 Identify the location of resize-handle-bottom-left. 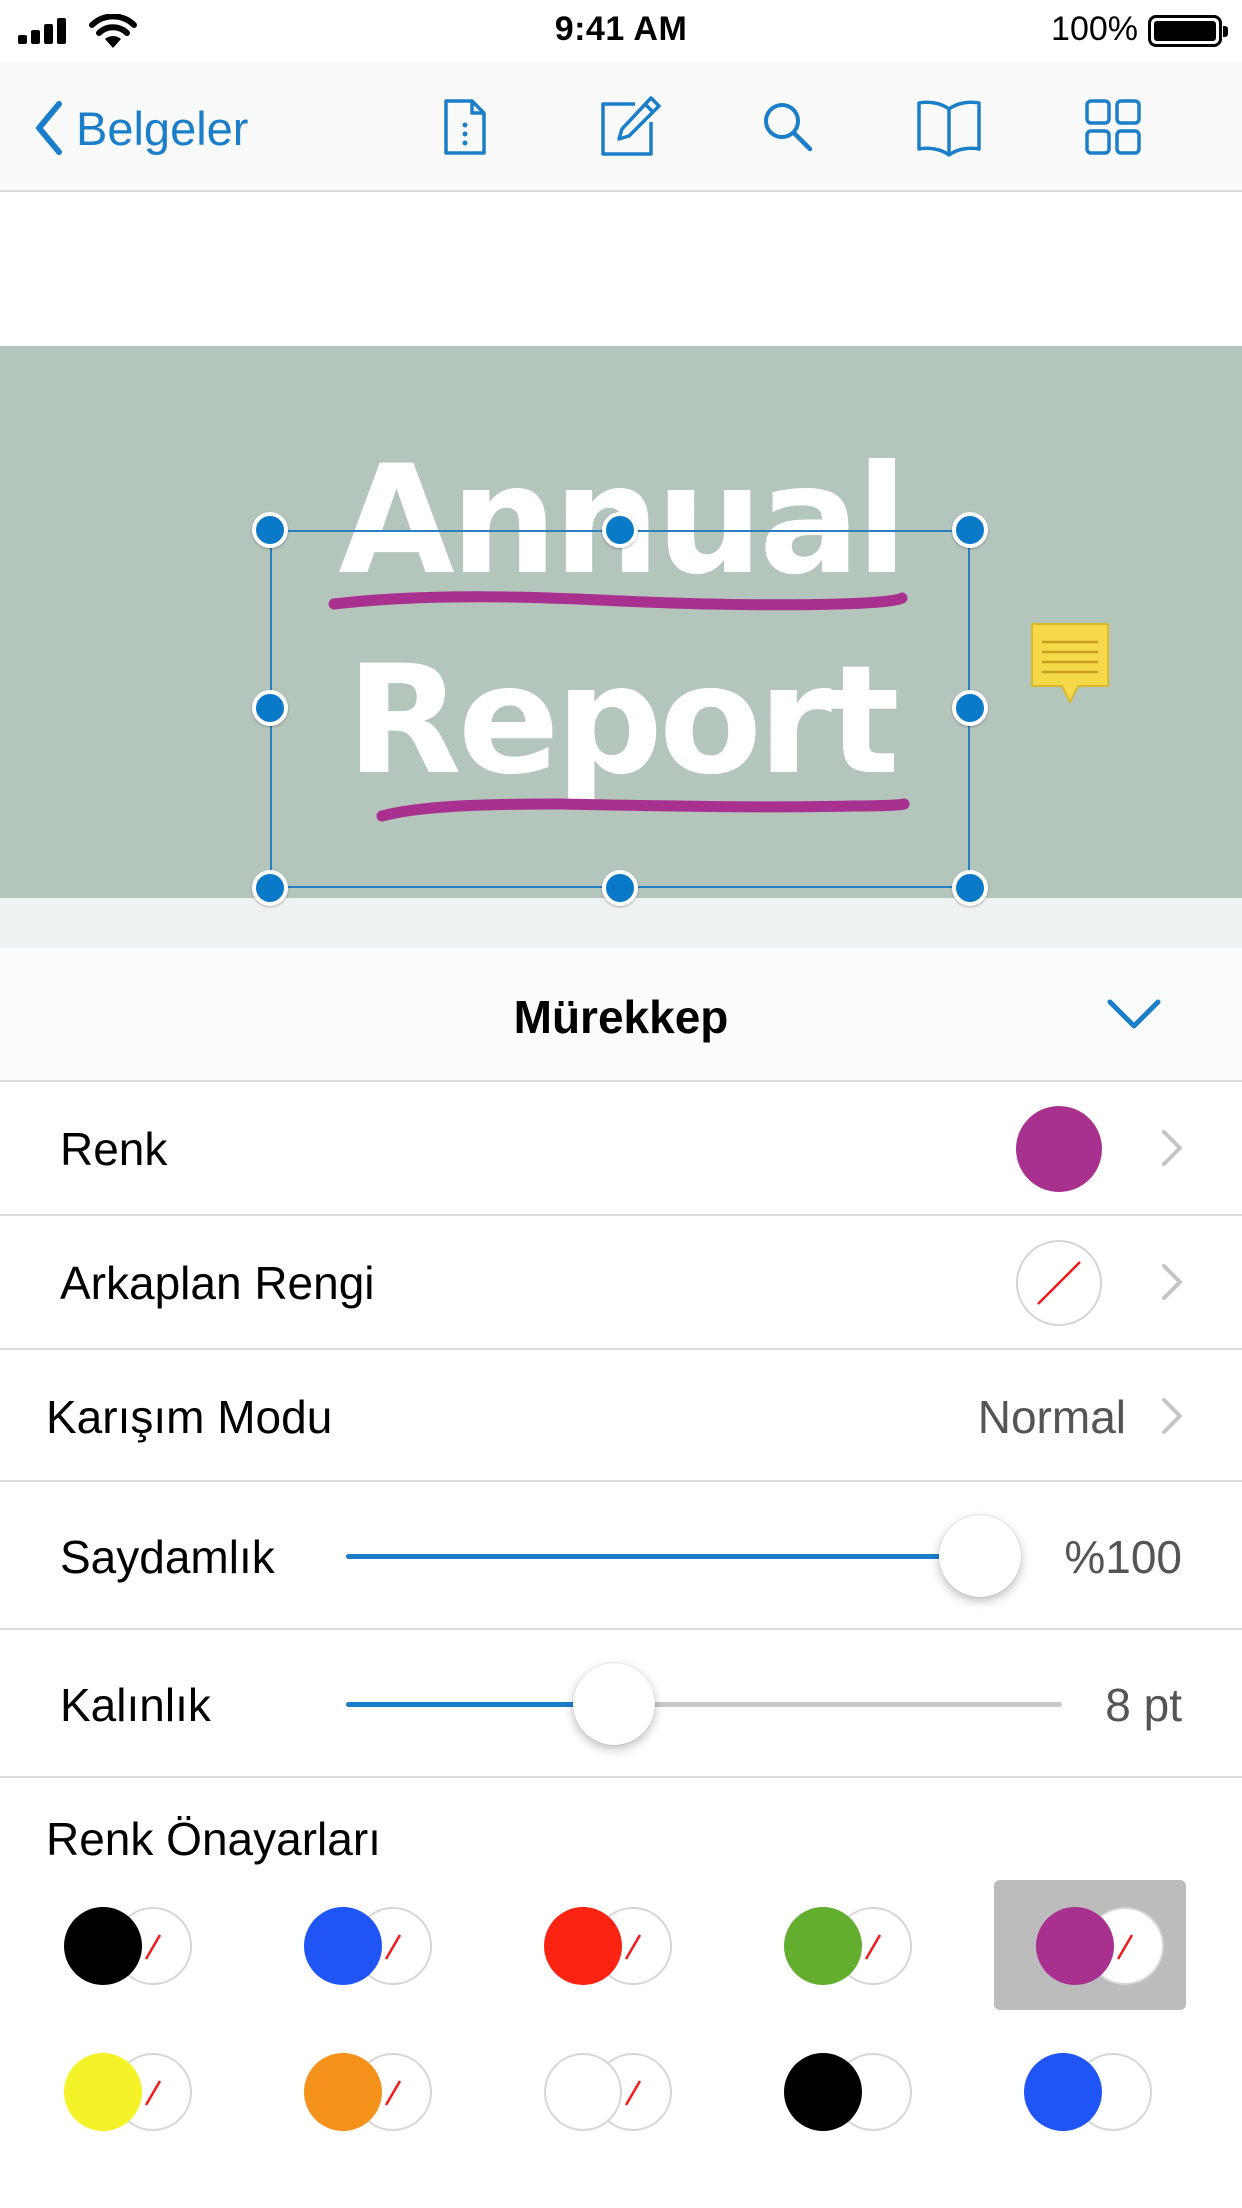
(270, 888).